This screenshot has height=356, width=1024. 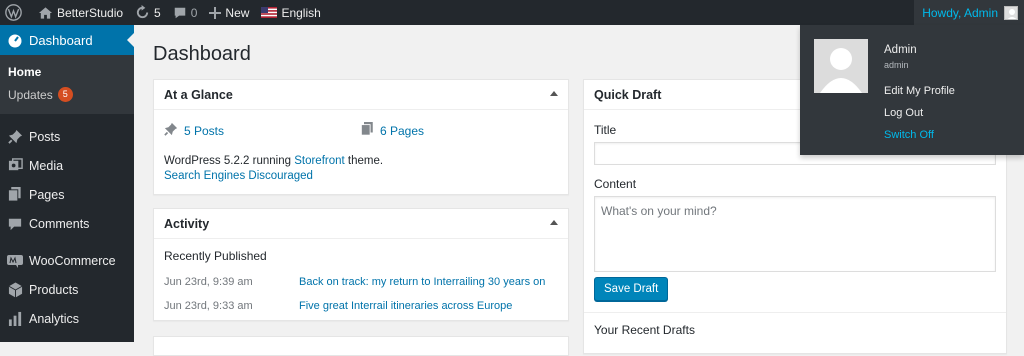 I want to click on theme-link: Storefront, so click(x=319, y=161).